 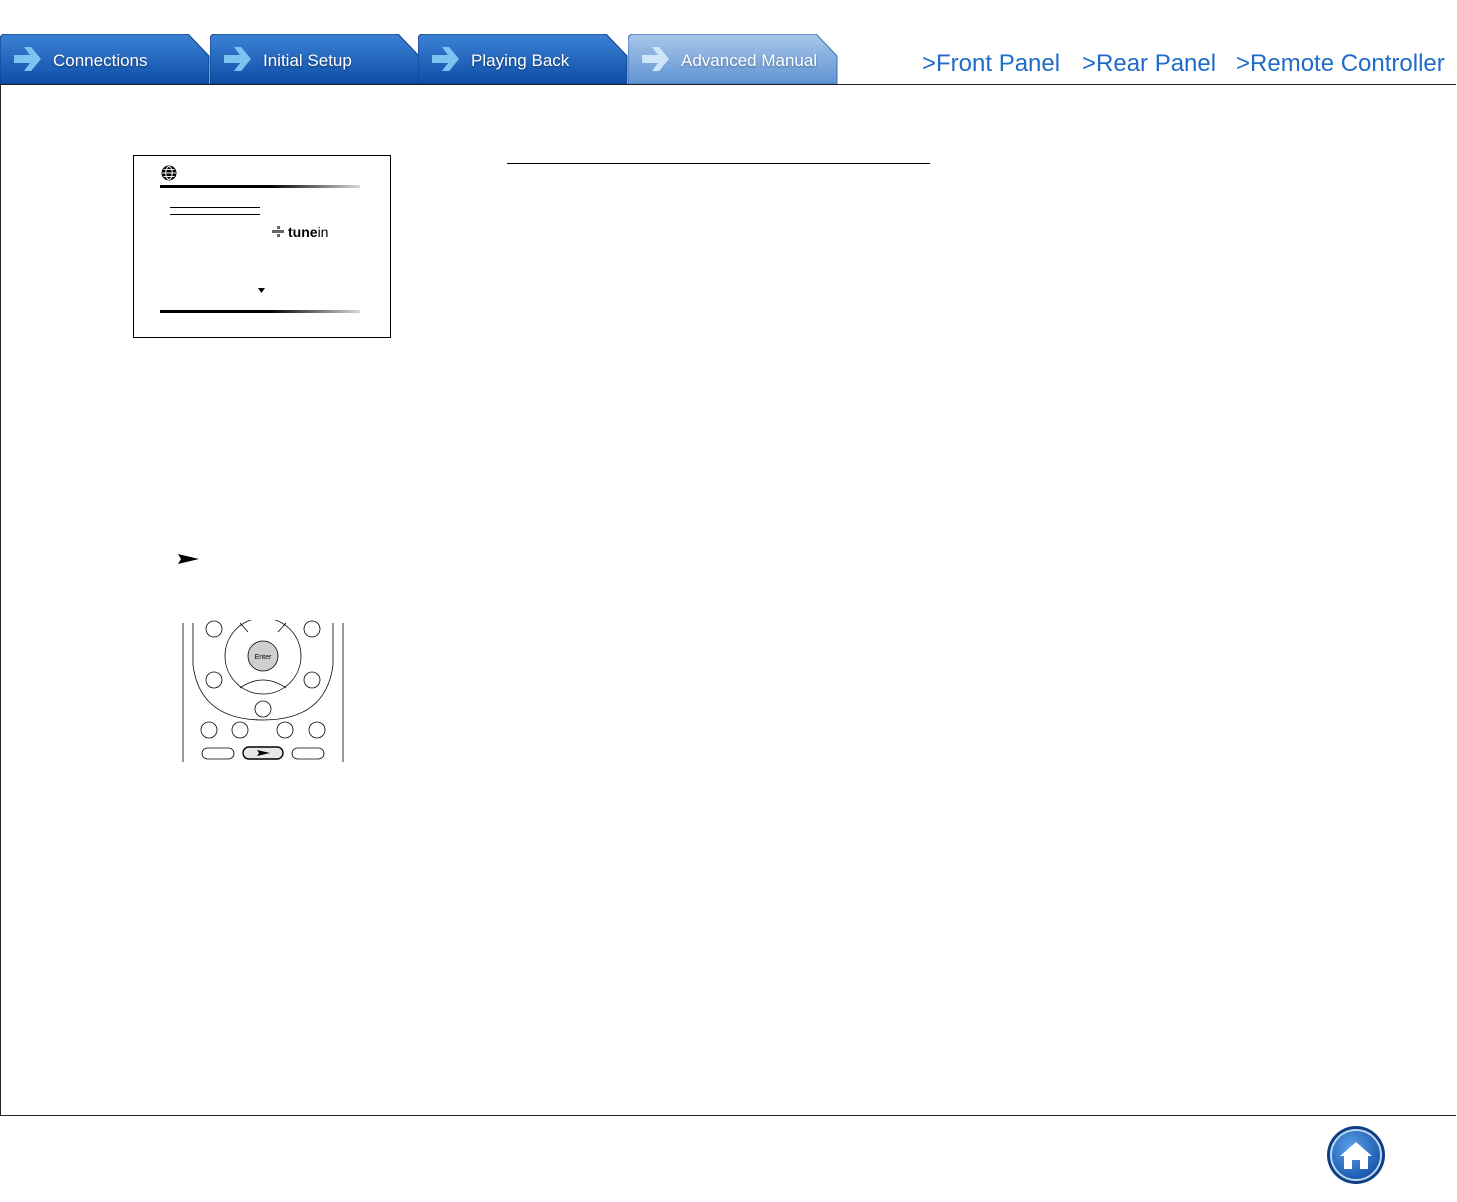 What do you see at coordinates (261, 290) in the screenshot?
I see `scroll-down-icon` at bounding box center [261, 290].